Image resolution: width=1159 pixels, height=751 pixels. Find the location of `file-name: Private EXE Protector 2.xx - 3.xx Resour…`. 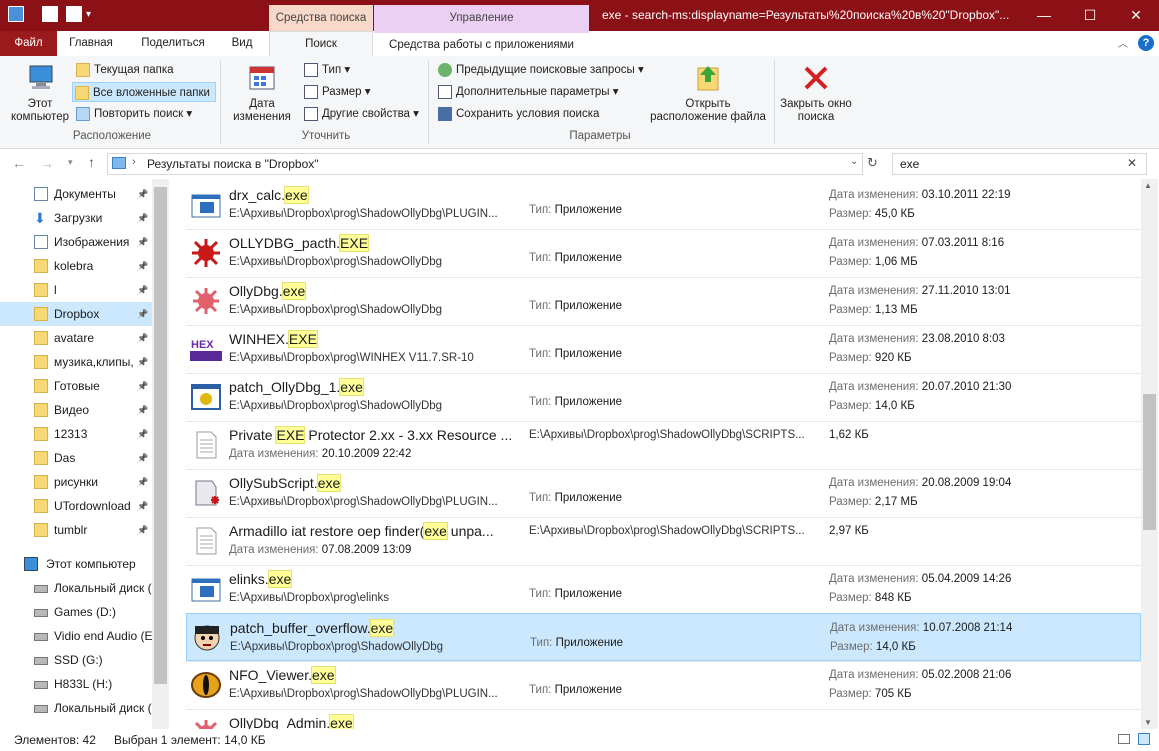

file-name: Private EXE Protector 2.xx - 3.xx Resour… is located at coordinates (370, 435).